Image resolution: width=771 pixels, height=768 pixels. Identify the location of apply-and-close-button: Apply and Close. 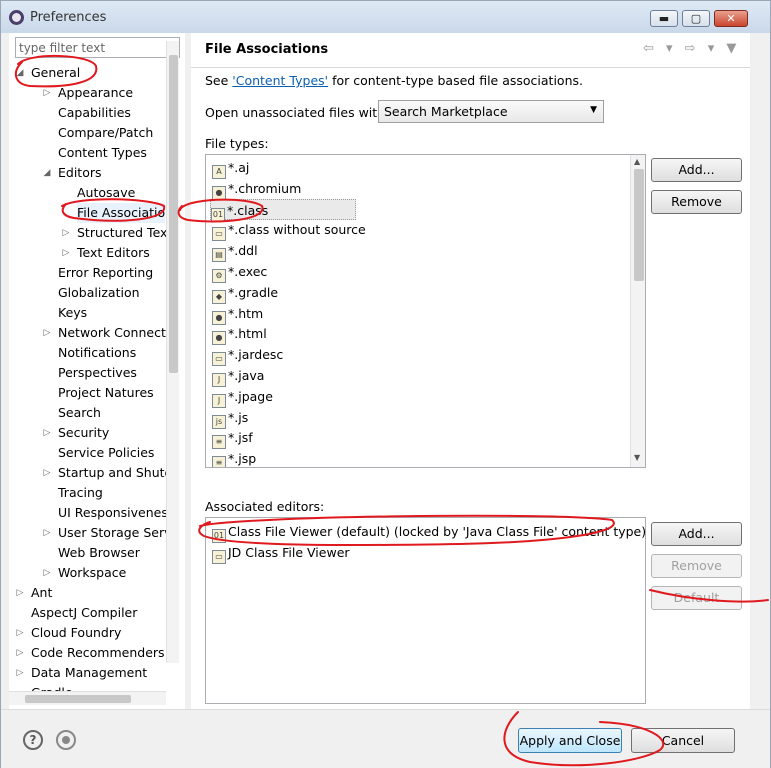
(570, 740).